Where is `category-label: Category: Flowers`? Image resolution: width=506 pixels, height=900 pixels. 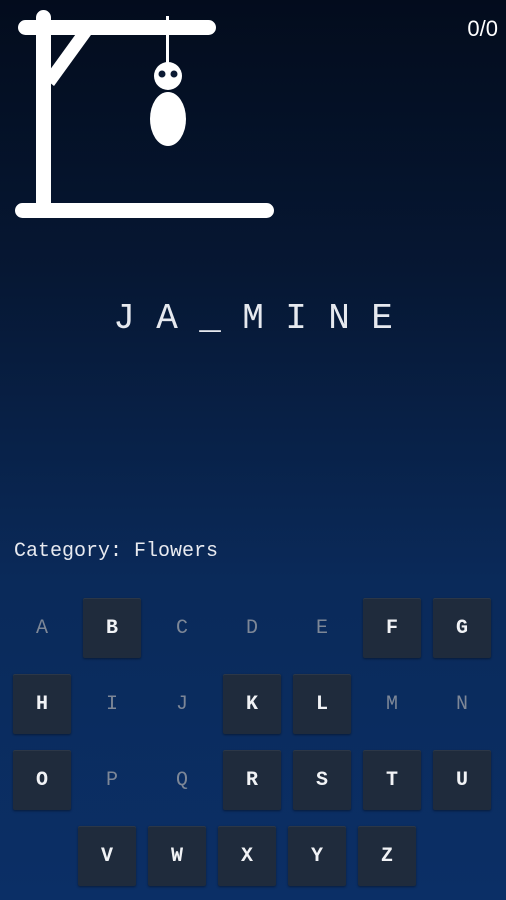 category-label: Category: Flowers is located at coordinates (116, 551).